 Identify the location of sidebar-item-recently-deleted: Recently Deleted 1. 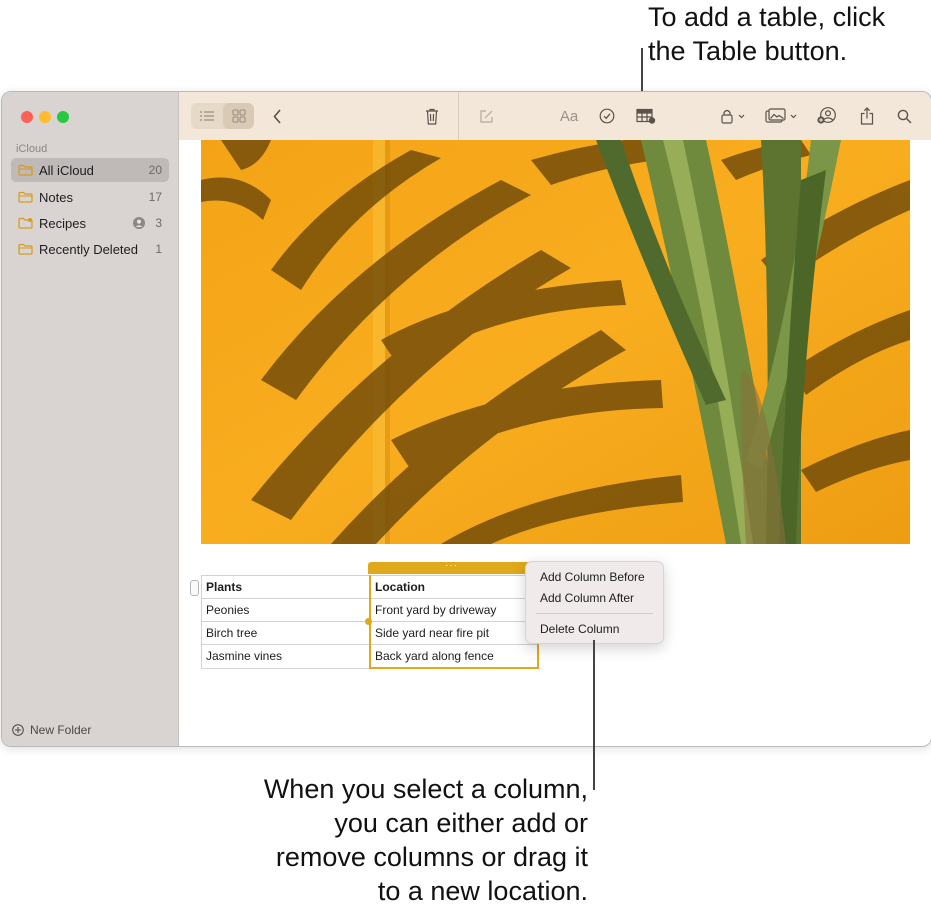
(90, 249).